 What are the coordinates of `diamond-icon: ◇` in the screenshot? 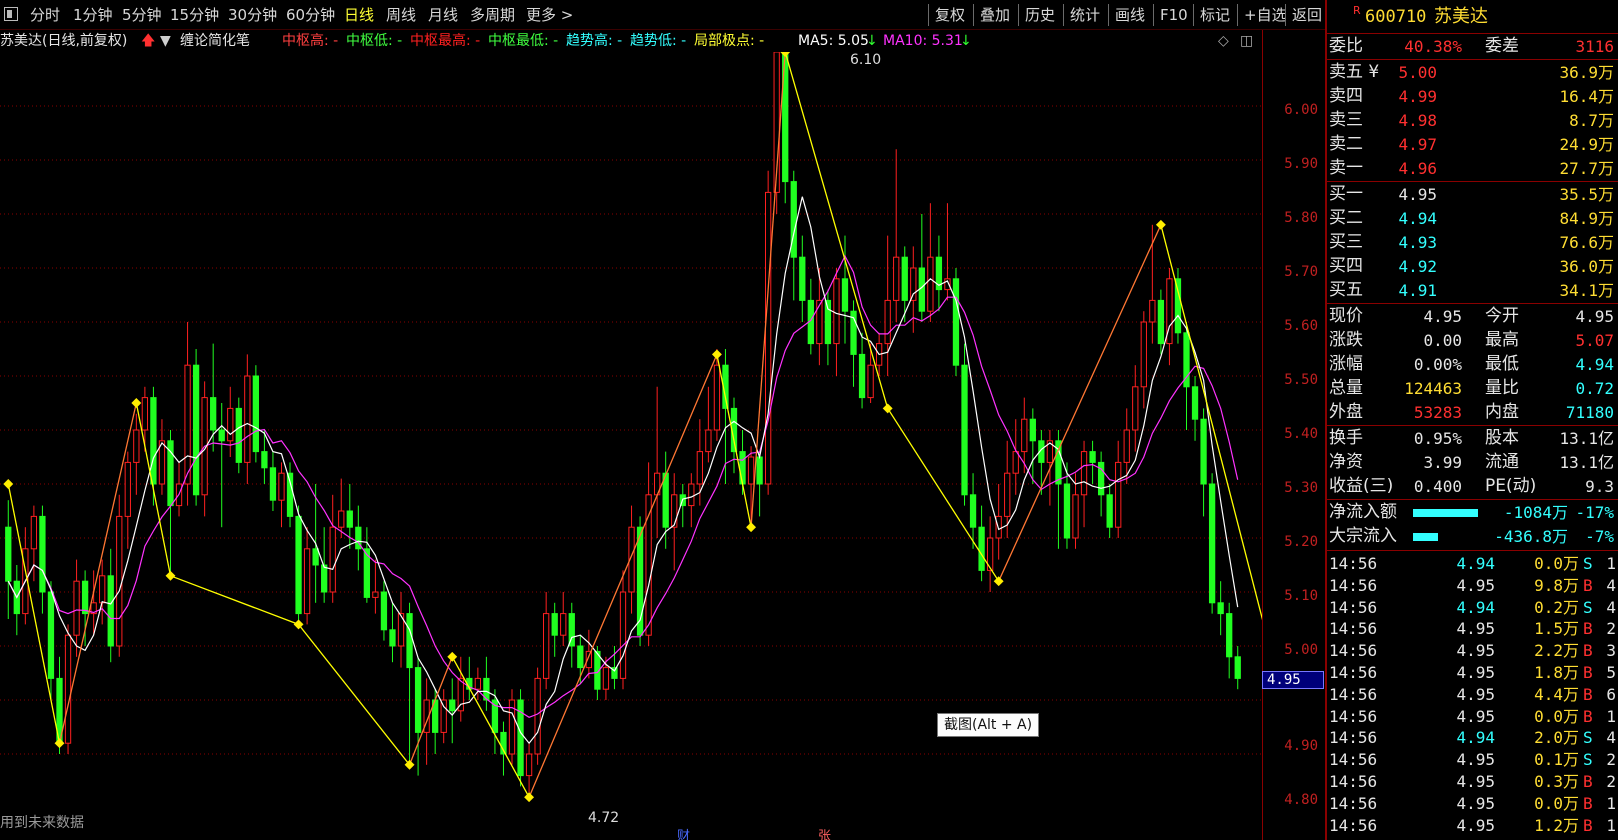 It's located at (1223, 41).